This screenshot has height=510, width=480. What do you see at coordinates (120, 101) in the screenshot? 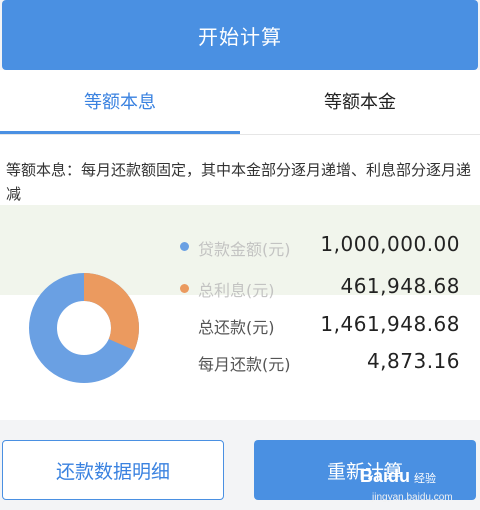
I see `tab-equal-installment: 等额本息` at bounding box center [120, 101].